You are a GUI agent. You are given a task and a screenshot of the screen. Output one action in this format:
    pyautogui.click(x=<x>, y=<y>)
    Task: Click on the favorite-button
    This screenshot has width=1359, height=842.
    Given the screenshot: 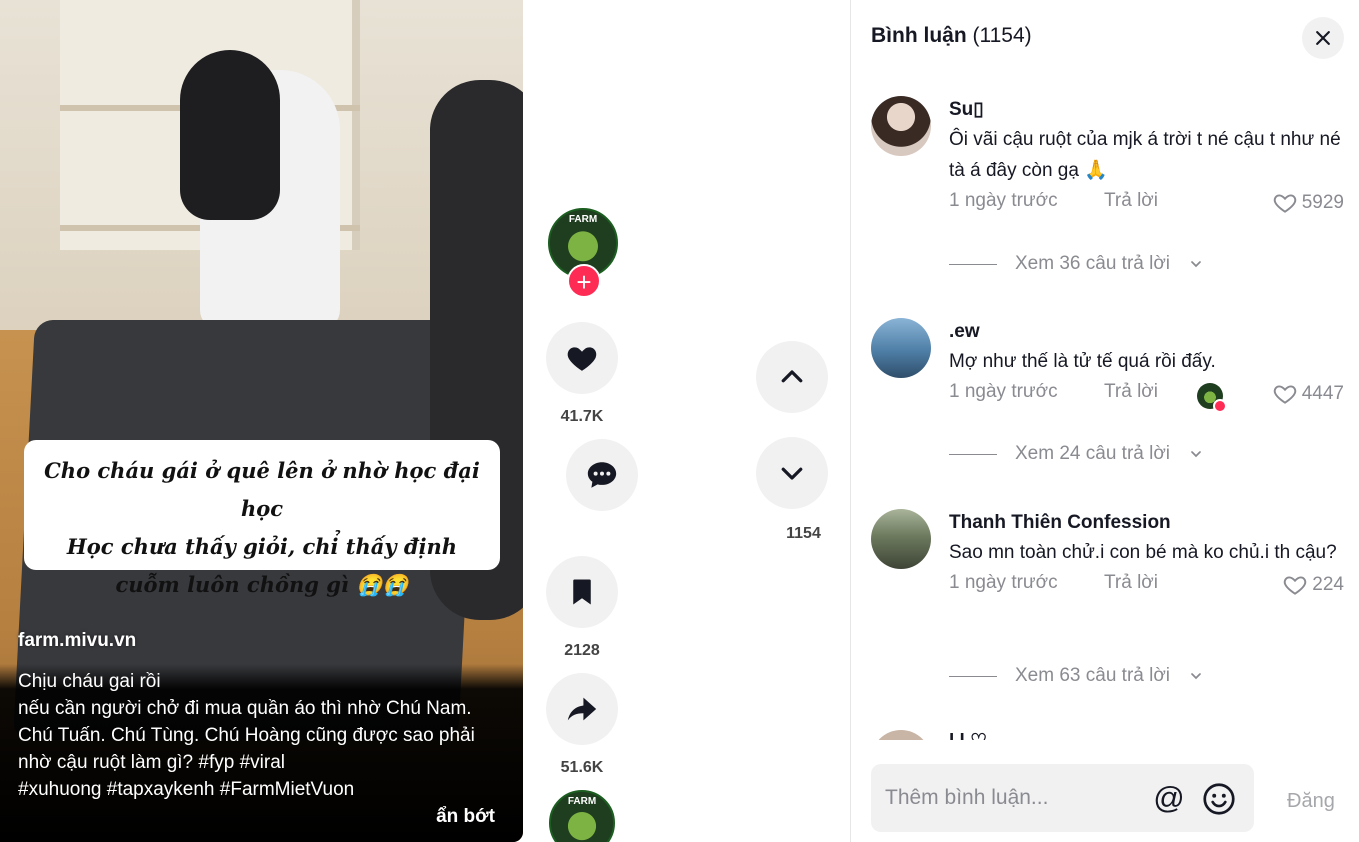 What is the action you would take?
    pyautogui.click(x=582, y=592)
    